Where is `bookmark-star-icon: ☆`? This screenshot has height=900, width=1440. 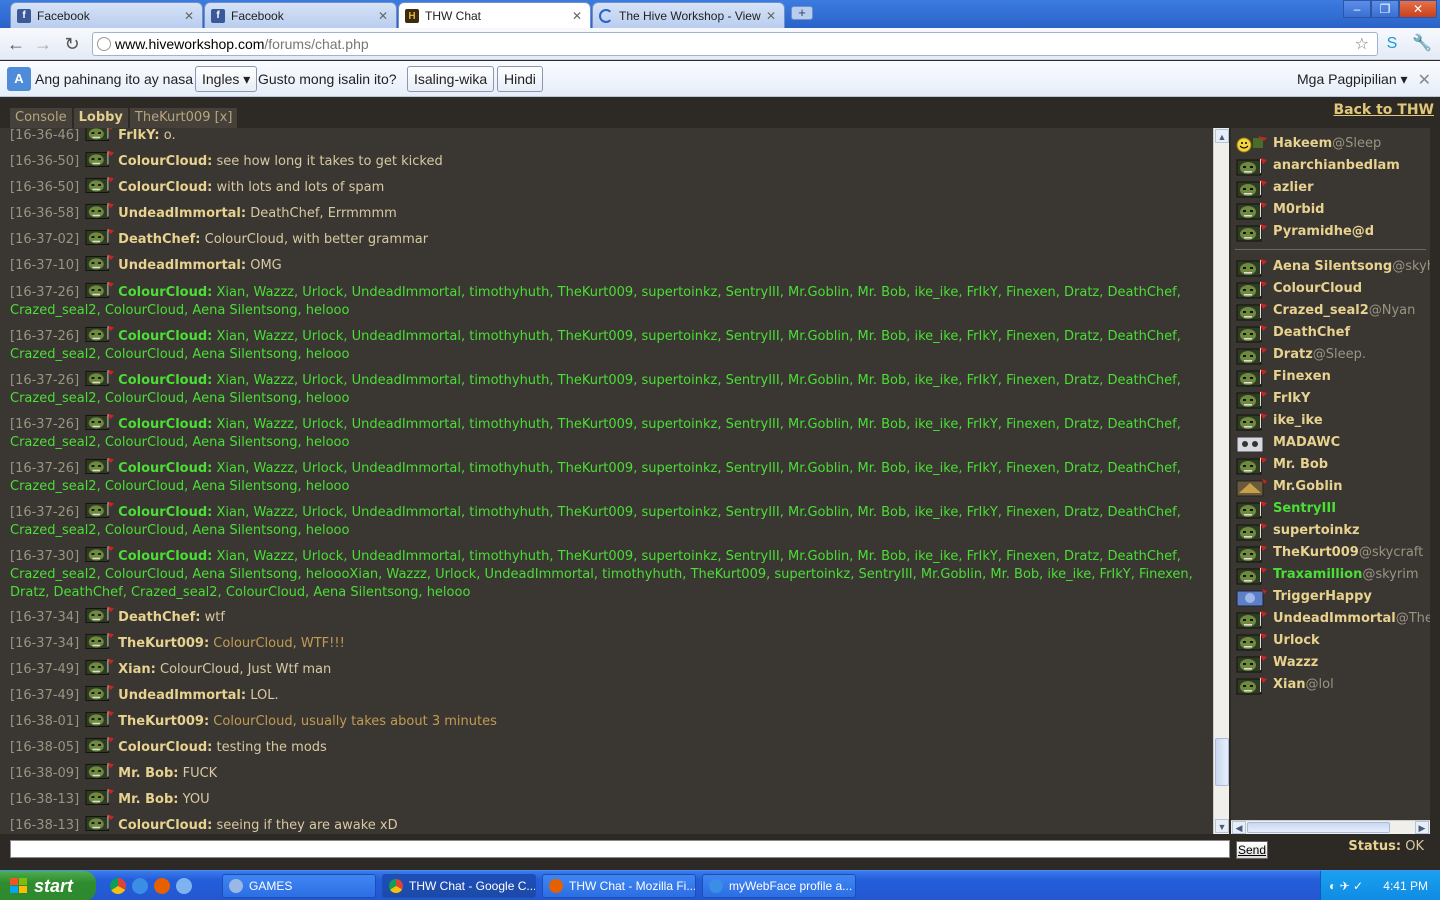
bookmark-star-icon: ☆ is located at coordinates (1362, 44).